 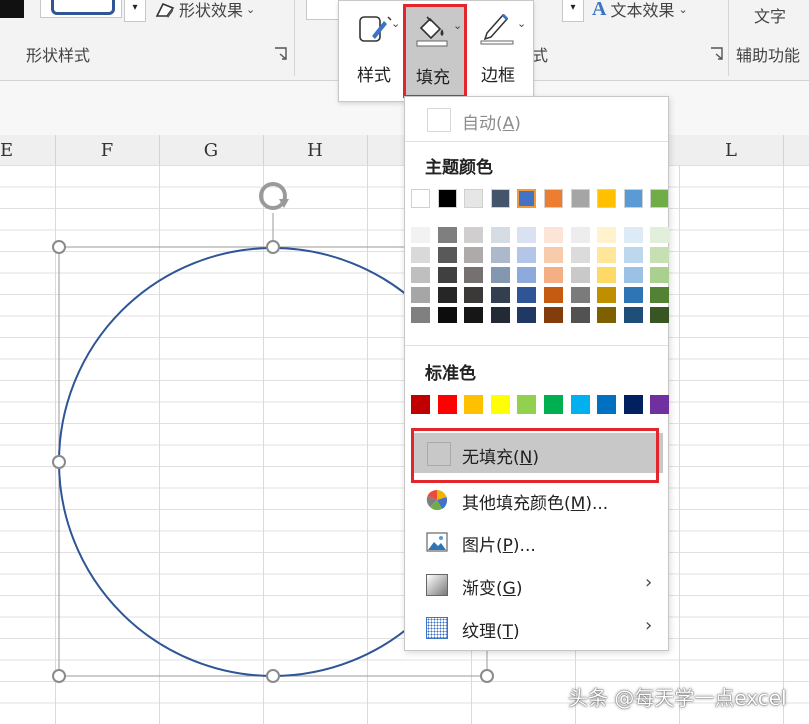 I want to click on shape-effects-button: 形状效果 ⌄, so click(x=204, y=11).